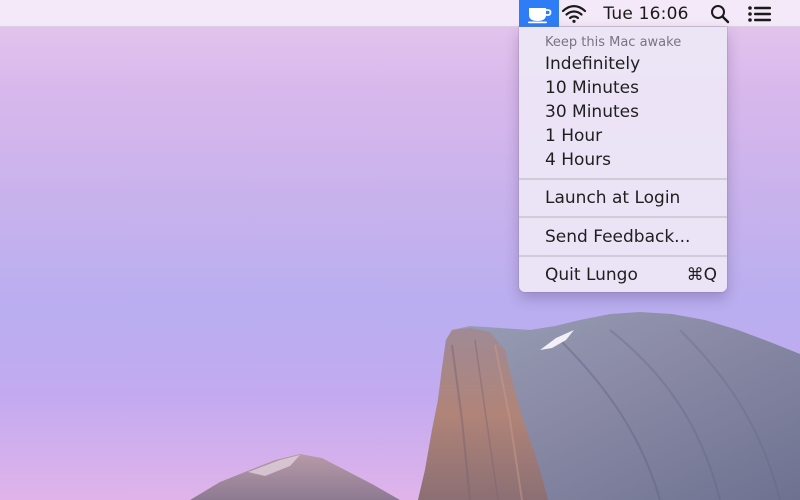 This screenshot has width=800, height=500. Describe the element at coordinates (720, 13) in the screenshot. I see `search-icon` at that location.